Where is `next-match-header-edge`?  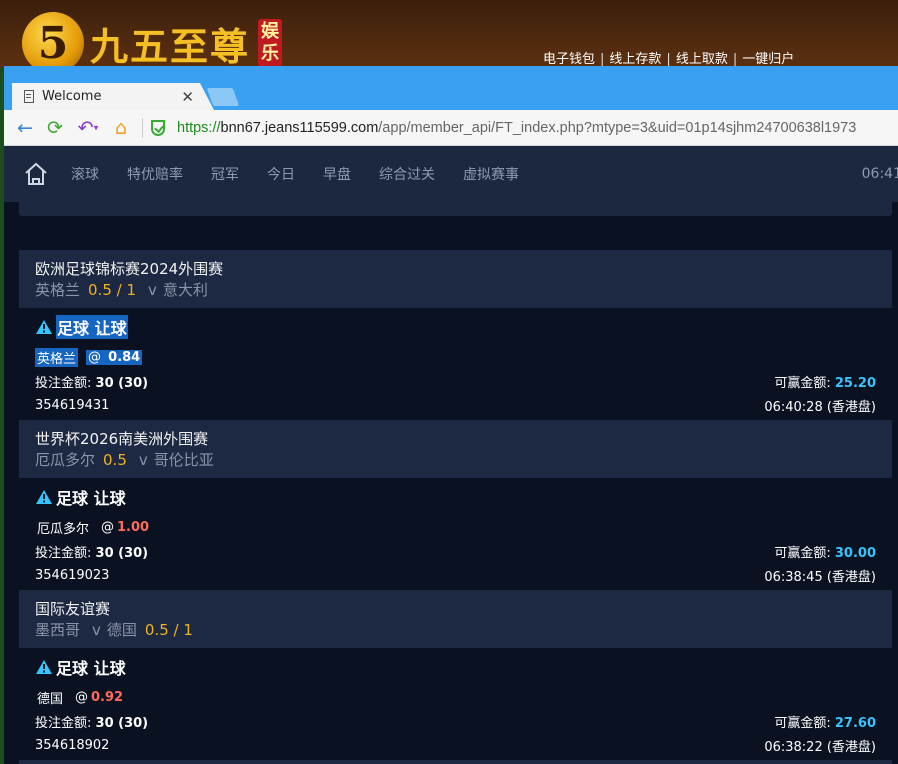 next-match-header-edge is located at coordinates (455, 762).